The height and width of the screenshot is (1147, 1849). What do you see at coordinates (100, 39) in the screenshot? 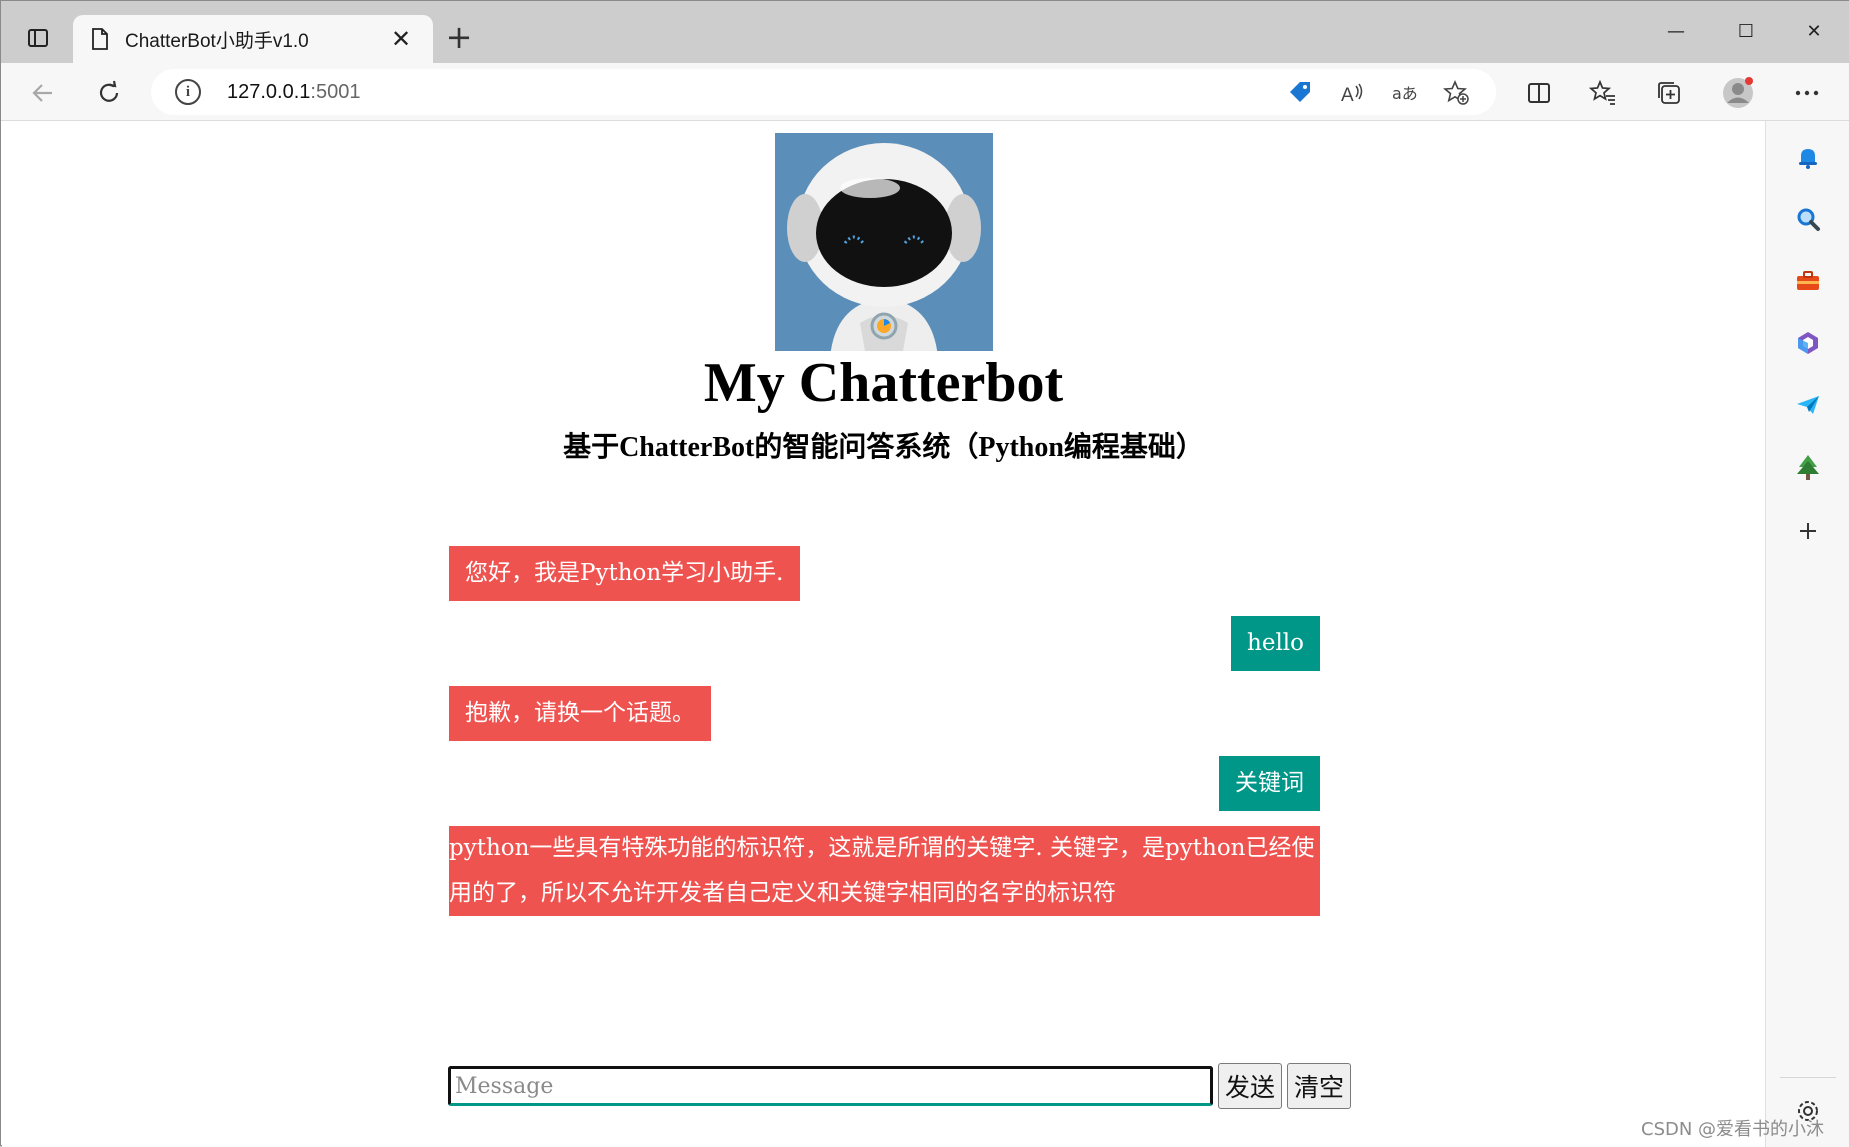
I see `page-icon` at bounding box center [100, 39].